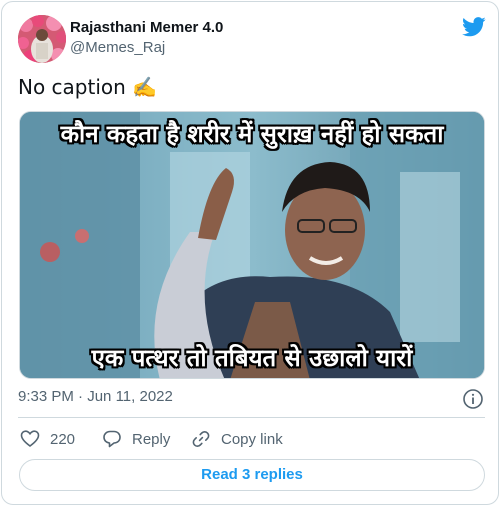 This screenshot has width=500, height=506. What do you see at coordinates (88, 87) in the screenshot?
I see `tweet-text: No caption ✍️` at bounding box center [88, 87].